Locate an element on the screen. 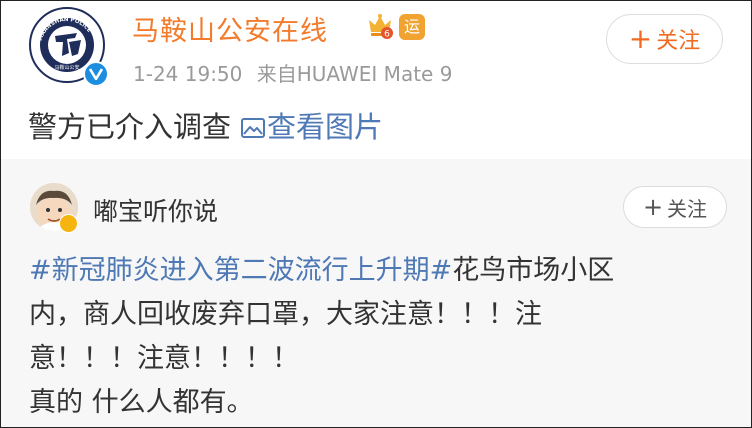  repost-follow-label: 关注 is located at coordinates (687, 208).